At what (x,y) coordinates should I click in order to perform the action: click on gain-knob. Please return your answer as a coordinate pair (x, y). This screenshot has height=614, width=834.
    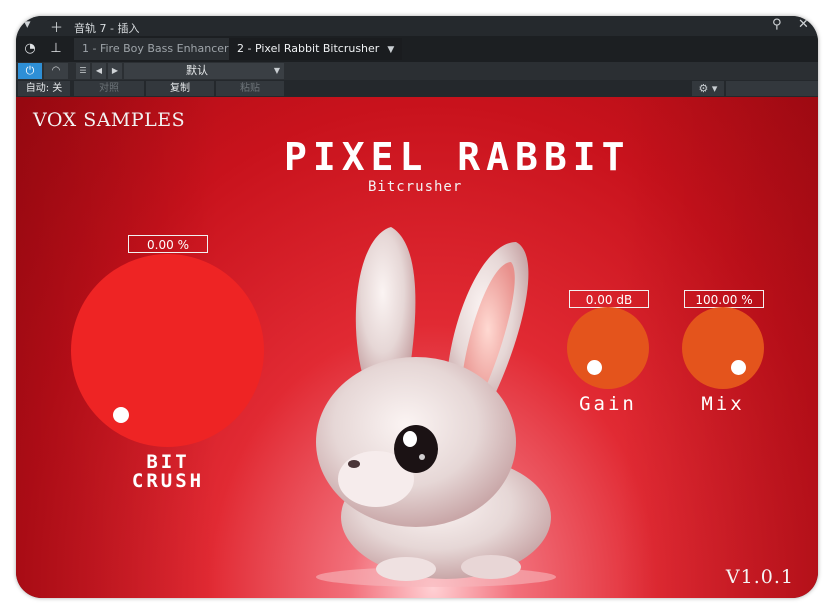
    Looking at the image, I should click on (608, 348).